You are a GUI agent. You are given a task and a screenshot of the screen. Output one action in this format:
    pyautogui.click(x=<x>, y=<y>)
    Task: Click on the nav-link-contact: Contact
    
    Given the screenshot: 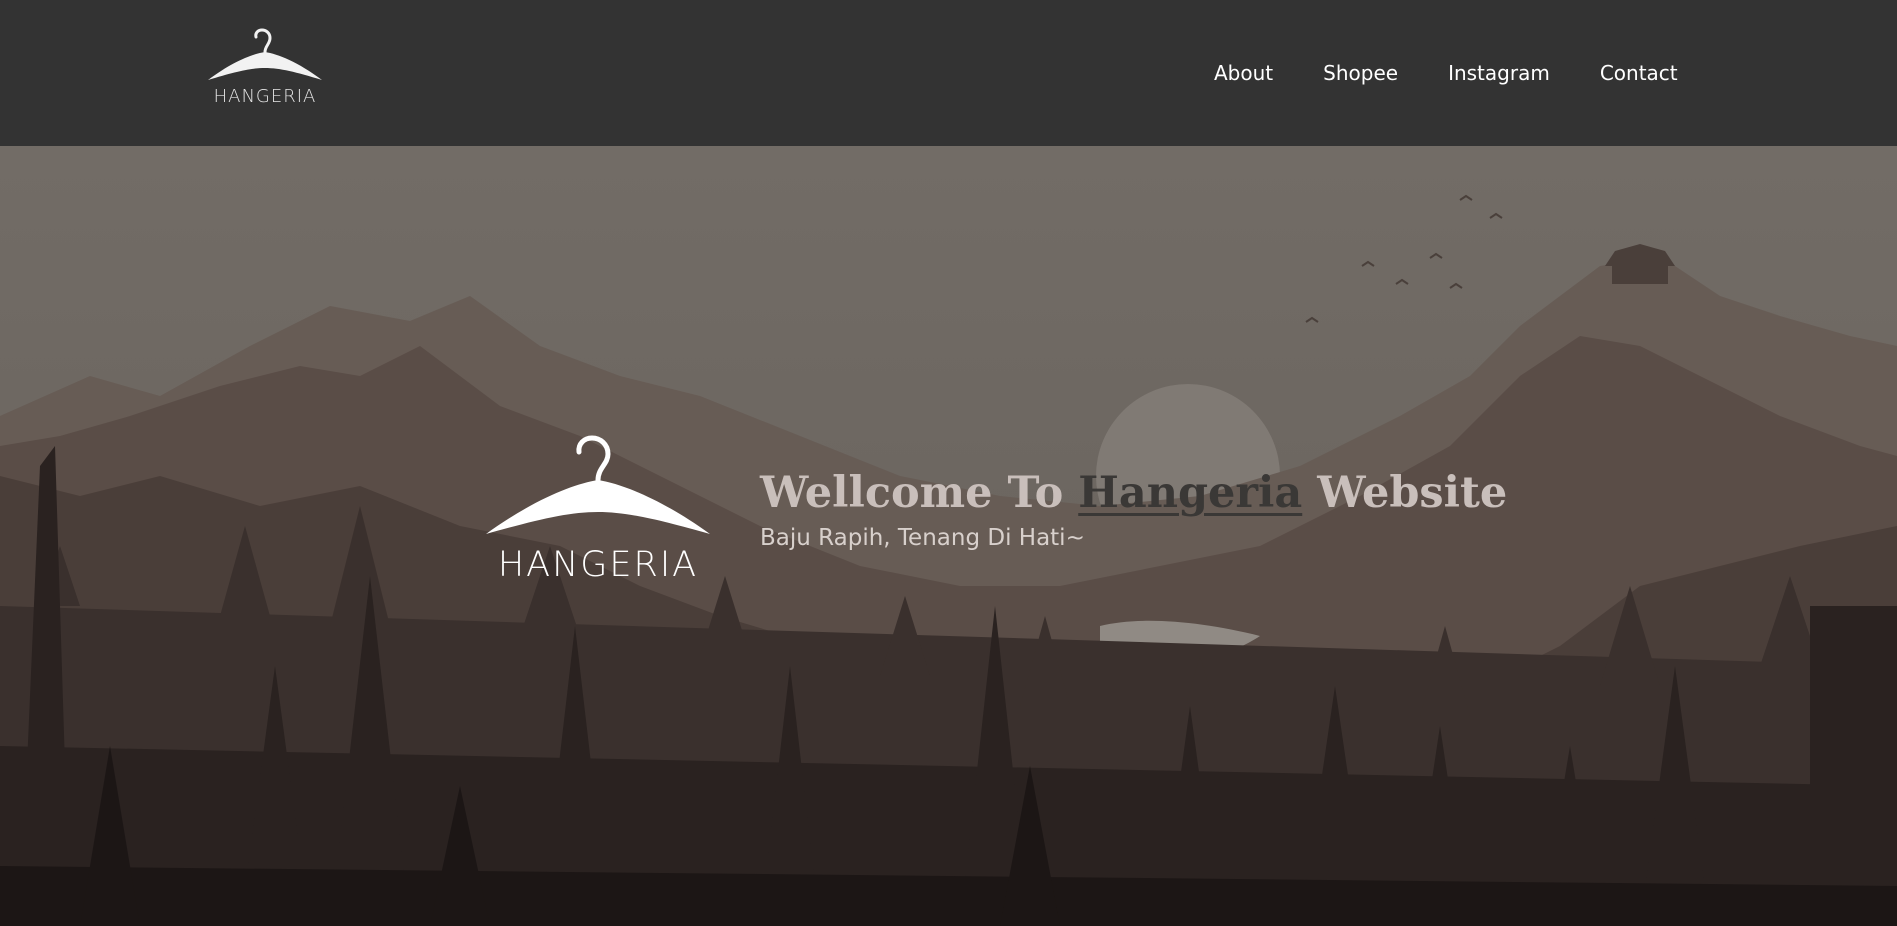 What is the action you would take?
    pyautogui.click(x=1639, y=73)
    